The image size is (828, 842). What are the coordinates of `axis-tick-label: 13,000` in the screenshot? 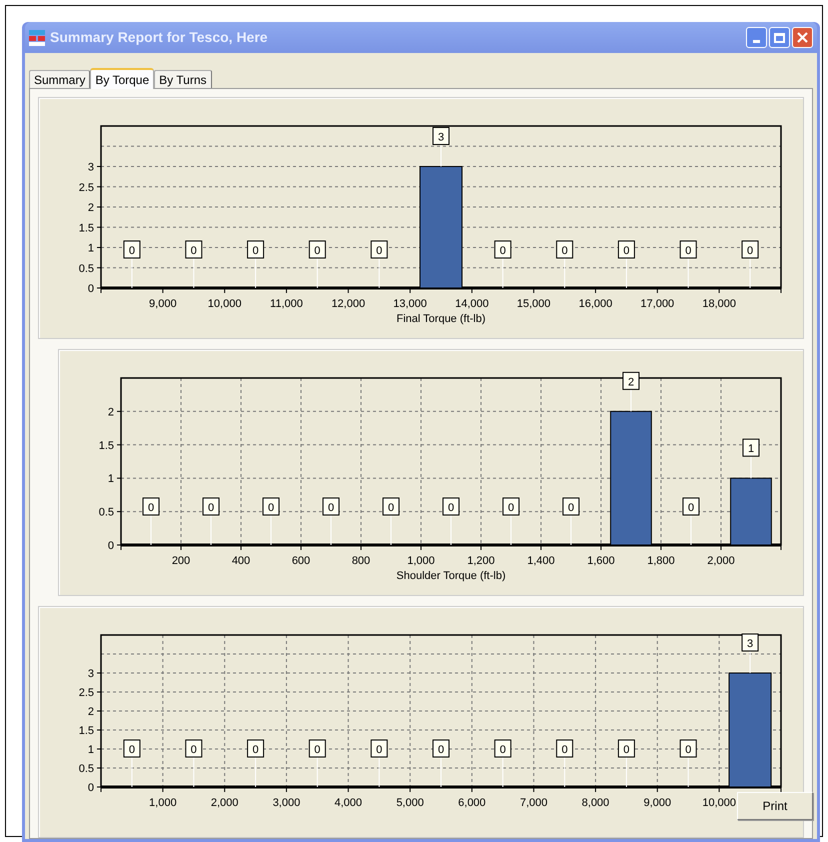 It's located at (410, 304).